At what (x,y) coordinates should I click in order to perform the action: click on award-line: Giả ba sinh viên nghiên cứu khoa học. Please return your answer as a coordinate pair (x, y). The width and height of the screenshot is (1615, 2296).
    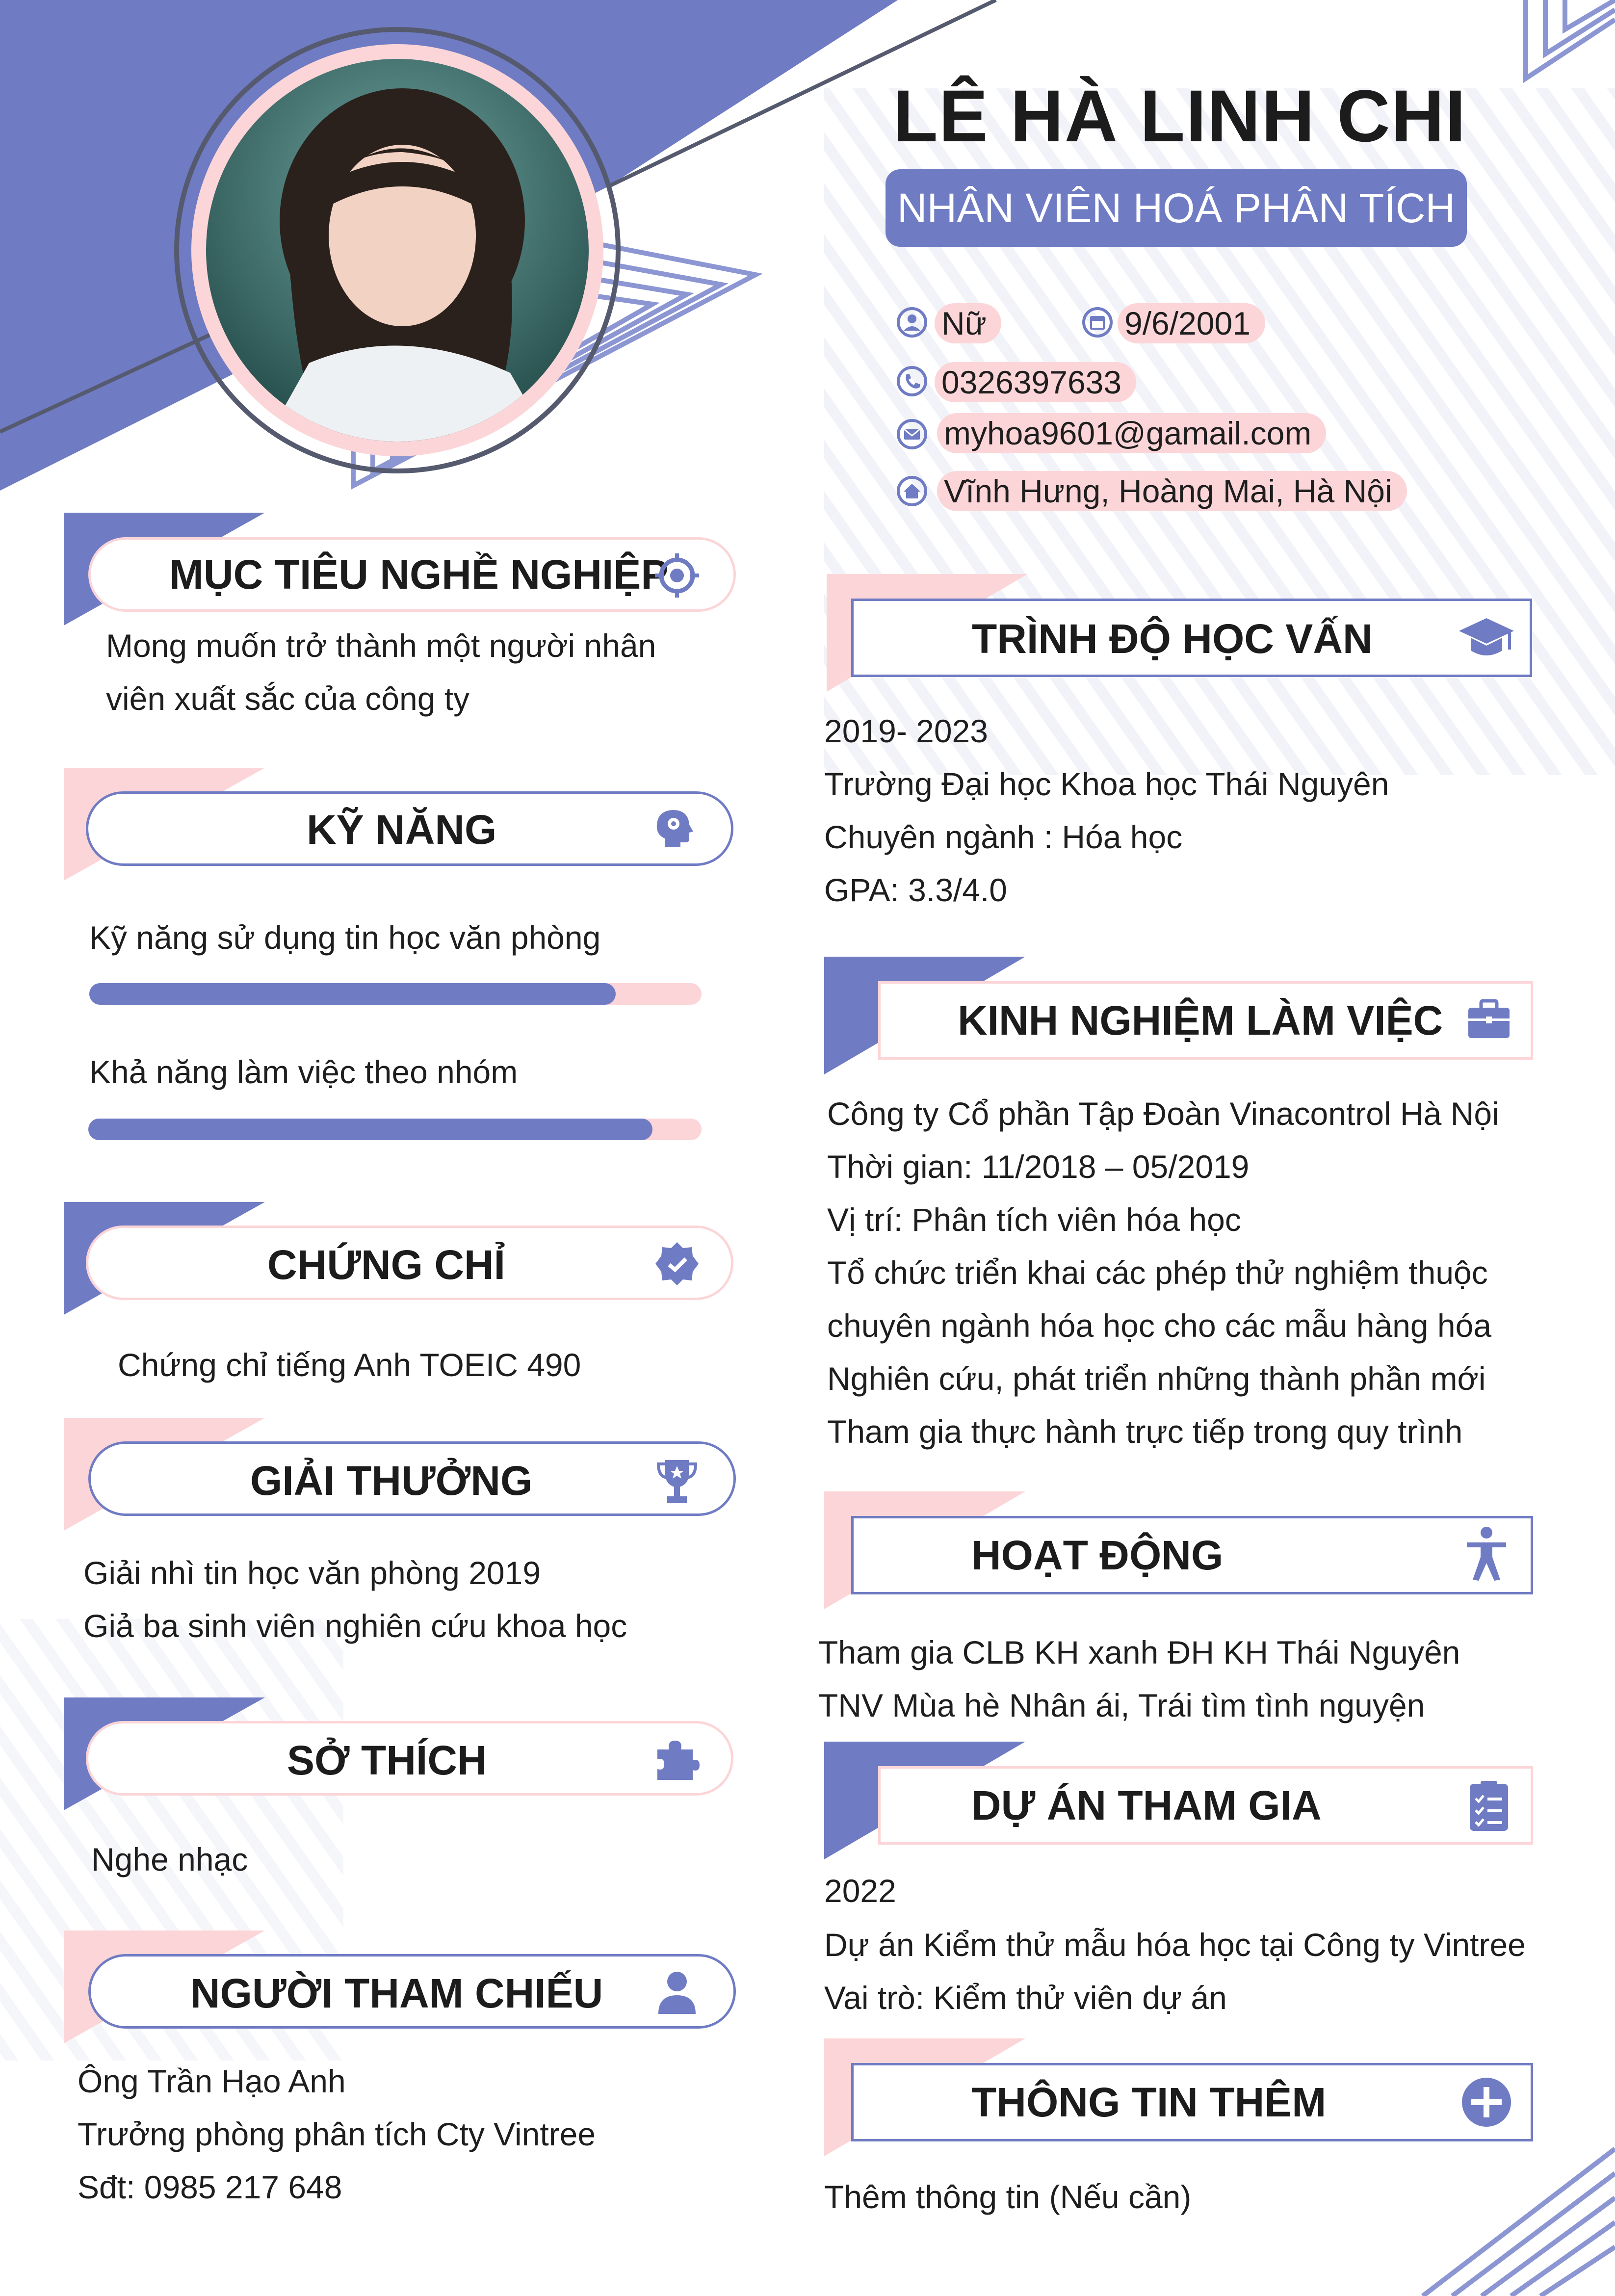
    Looking at the image, I should click on (355, 1626).